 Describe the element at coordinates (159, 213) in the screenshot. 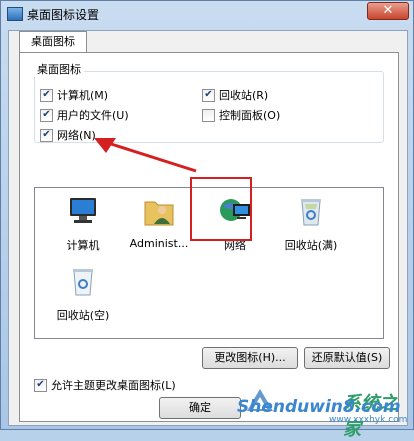

I see `user-folder-icon` at that location.